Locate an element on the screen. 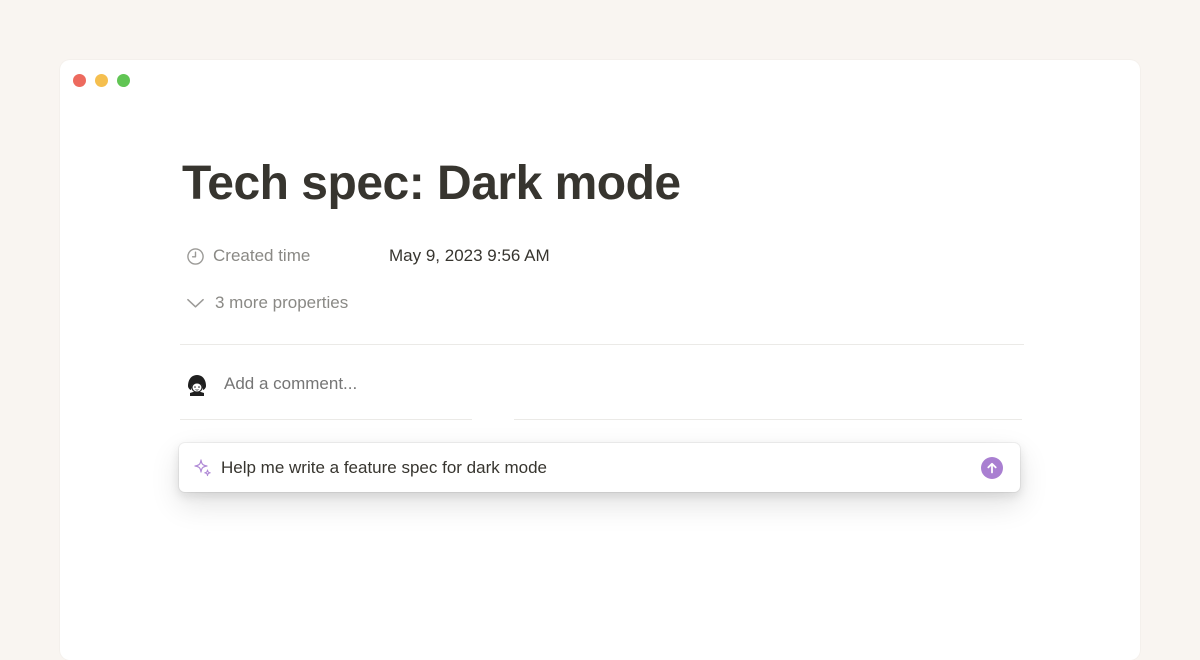 The image size is (1200, 660). property-name: Created time is located at coordinates (262, 255).